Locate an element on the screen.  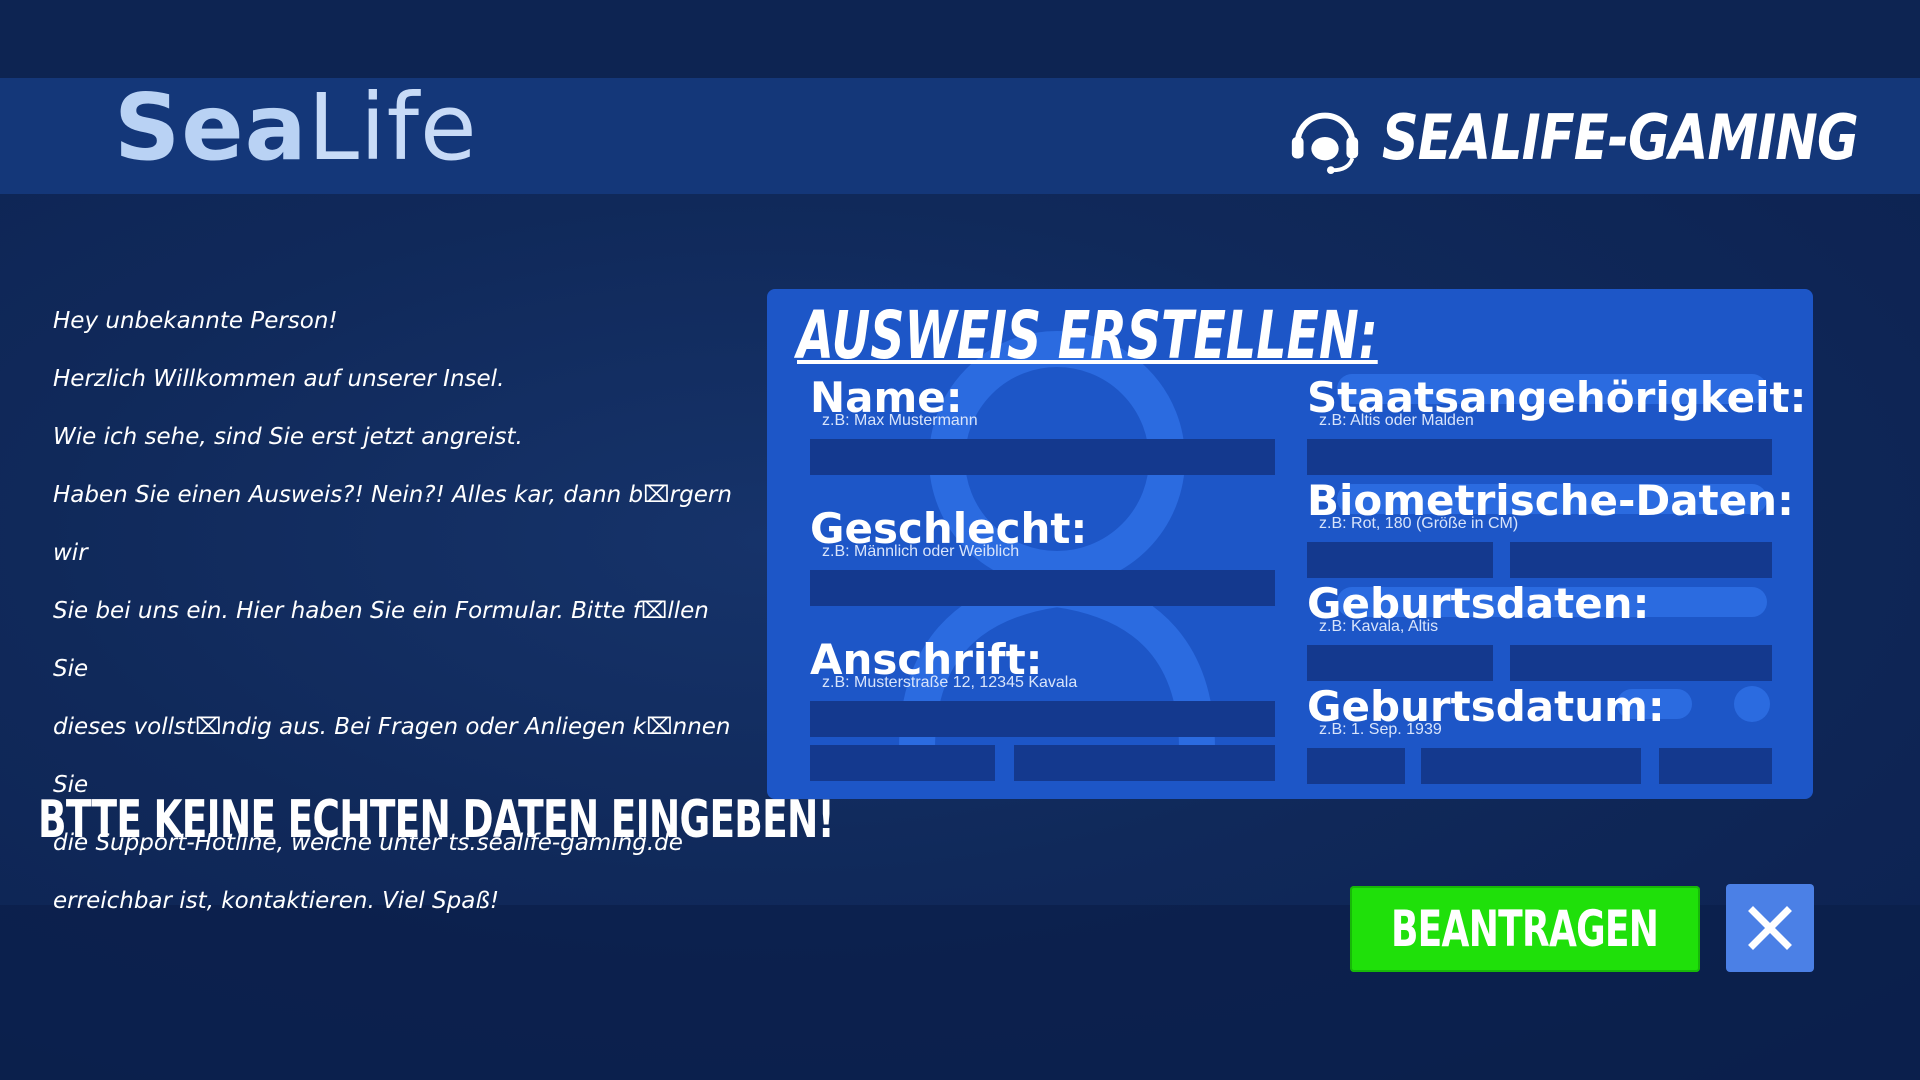
nationality-input is located at coordinates (1539, 457).